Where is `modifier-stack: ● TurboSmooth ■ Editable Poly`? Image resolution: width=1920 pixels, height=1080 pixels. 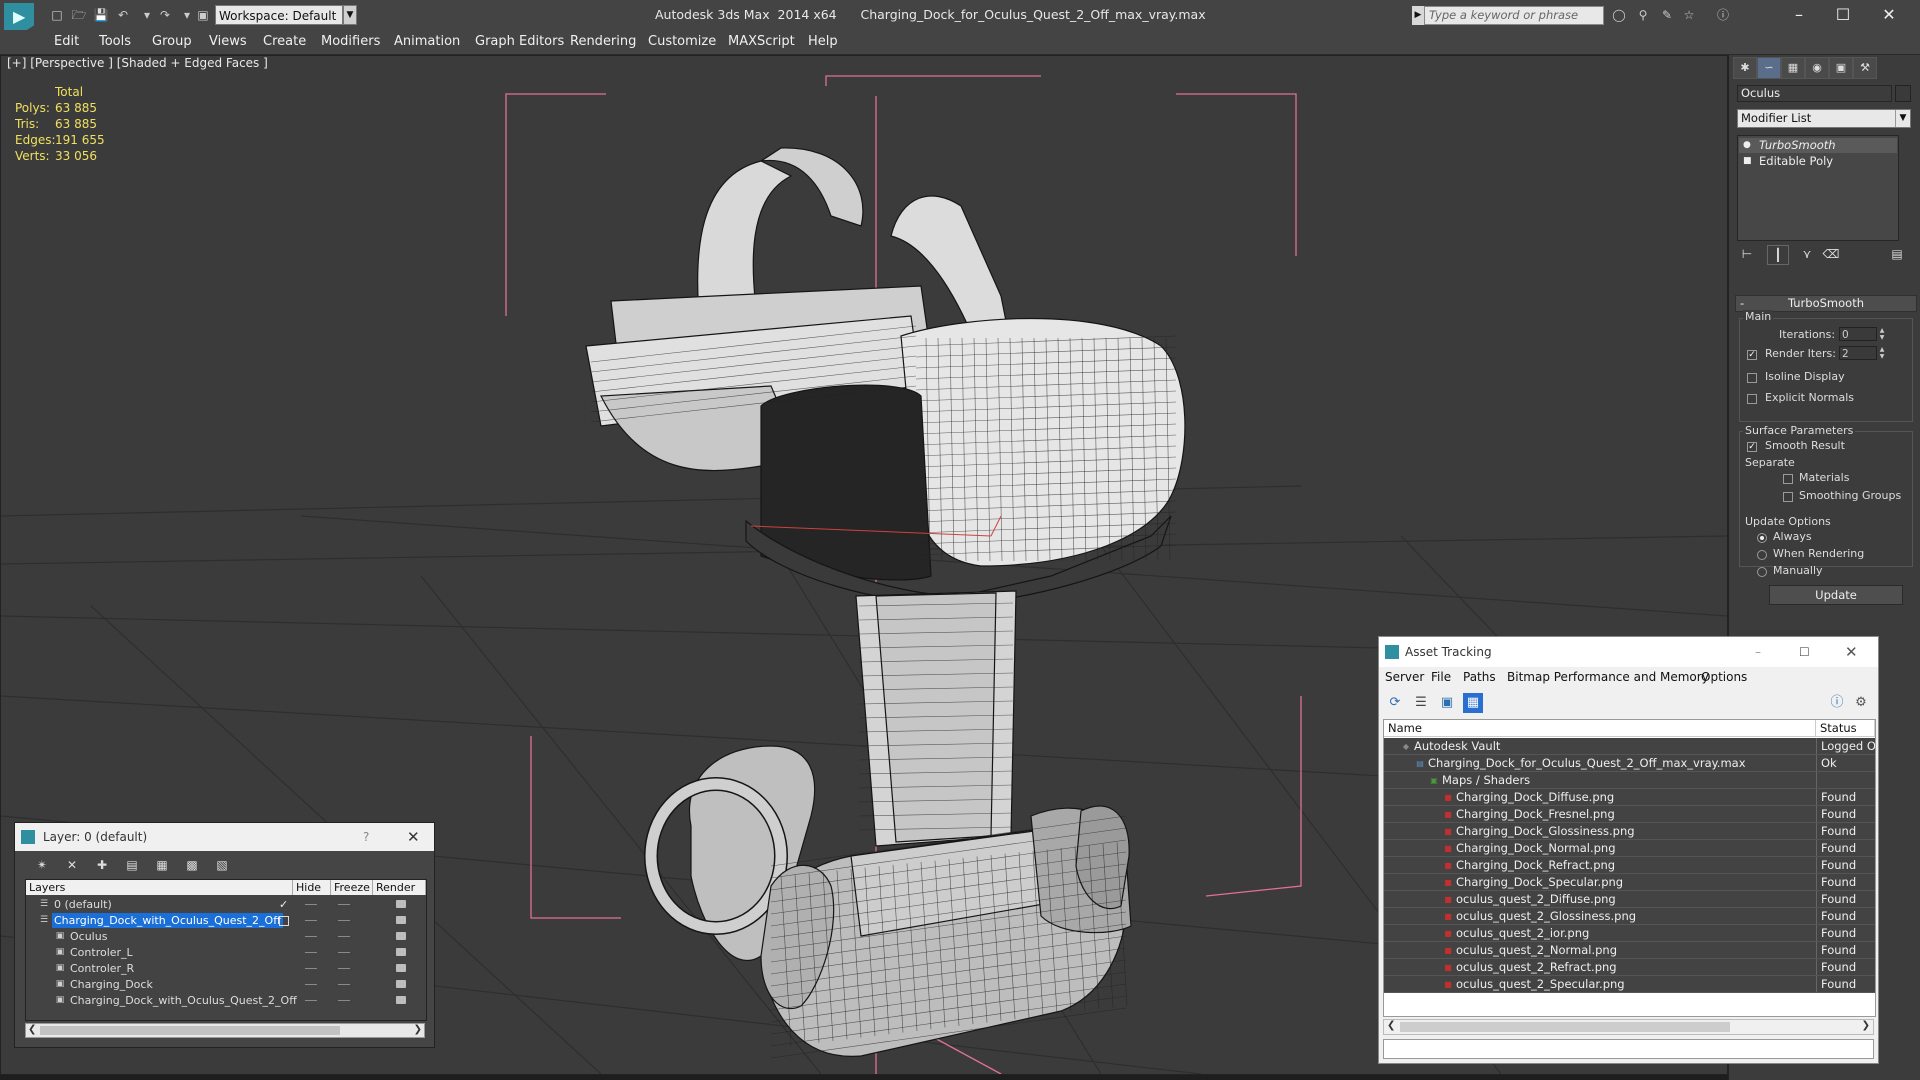
modifier-stack: ● TurboSmooth ■ Editable Poly is located at coordinates (1818, 188).